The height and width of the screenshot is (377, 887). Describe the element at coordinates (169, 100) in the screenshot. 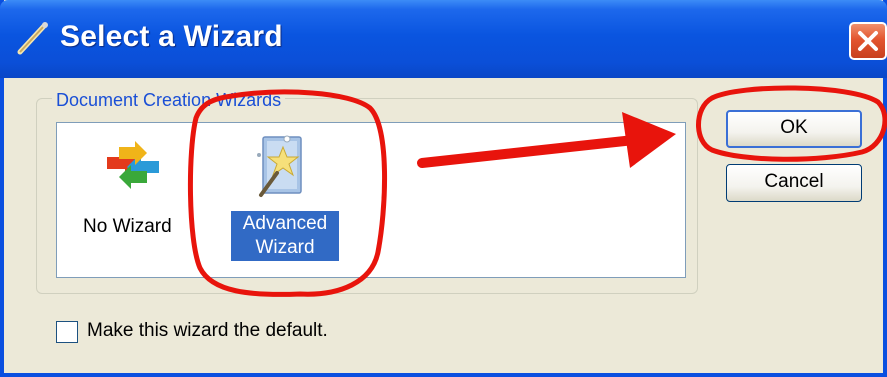

I see `group-label: Document Creation Wizards` at that location.